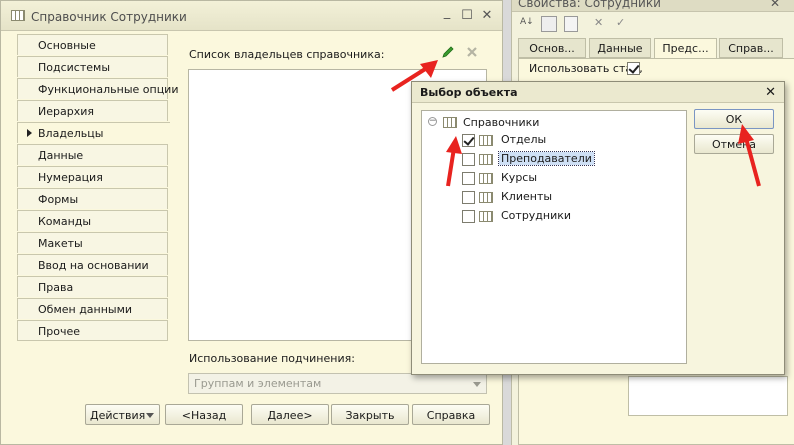 This screenshot has height=445, width=794. Describe the element at coordinates (66, 111) in the screenshot. I see `tab-label: Иерархия` at that location.